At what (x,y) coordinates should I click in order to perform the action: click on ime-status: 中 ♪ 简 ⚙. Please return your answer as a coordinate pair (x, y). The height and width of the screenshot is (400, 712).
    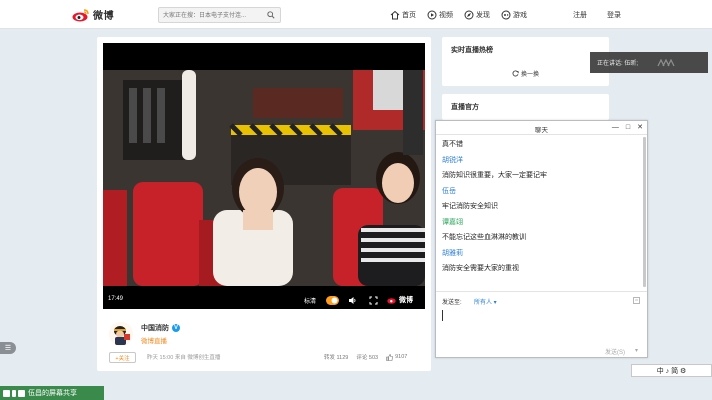
    Looking at the image, I should click on (672, 371).